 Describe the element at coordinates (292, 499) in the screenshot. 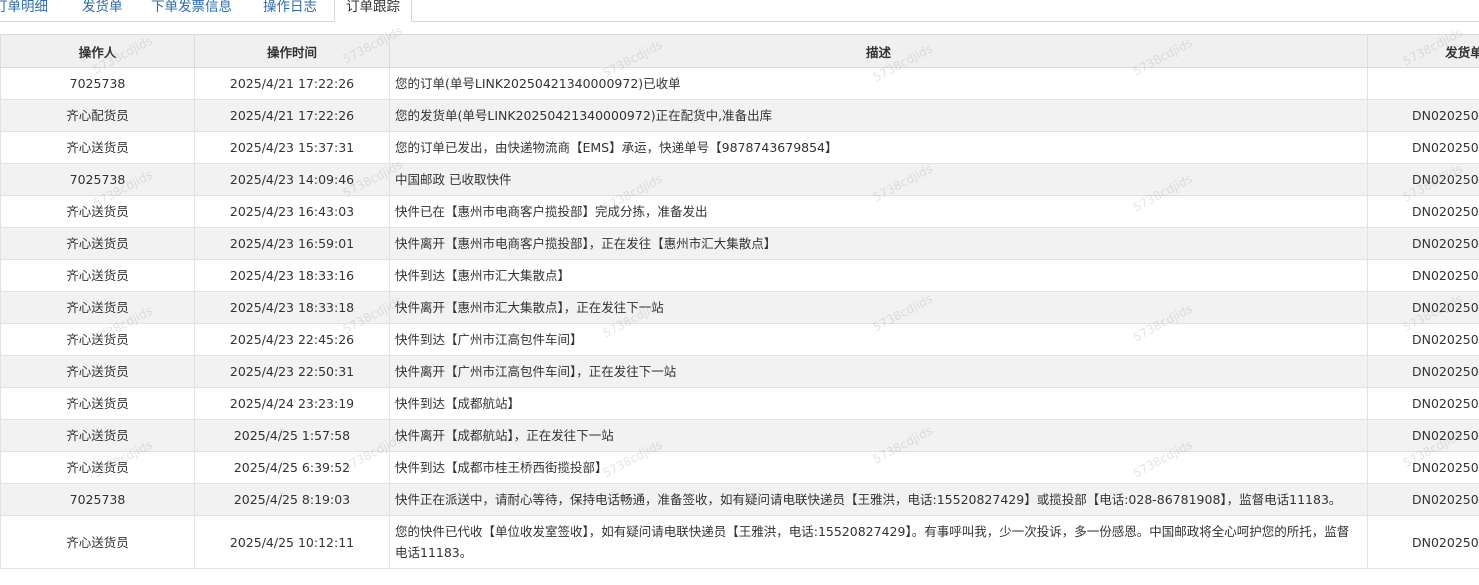

I see `cell-time: 2025/4/25 8:19:03` at that location.